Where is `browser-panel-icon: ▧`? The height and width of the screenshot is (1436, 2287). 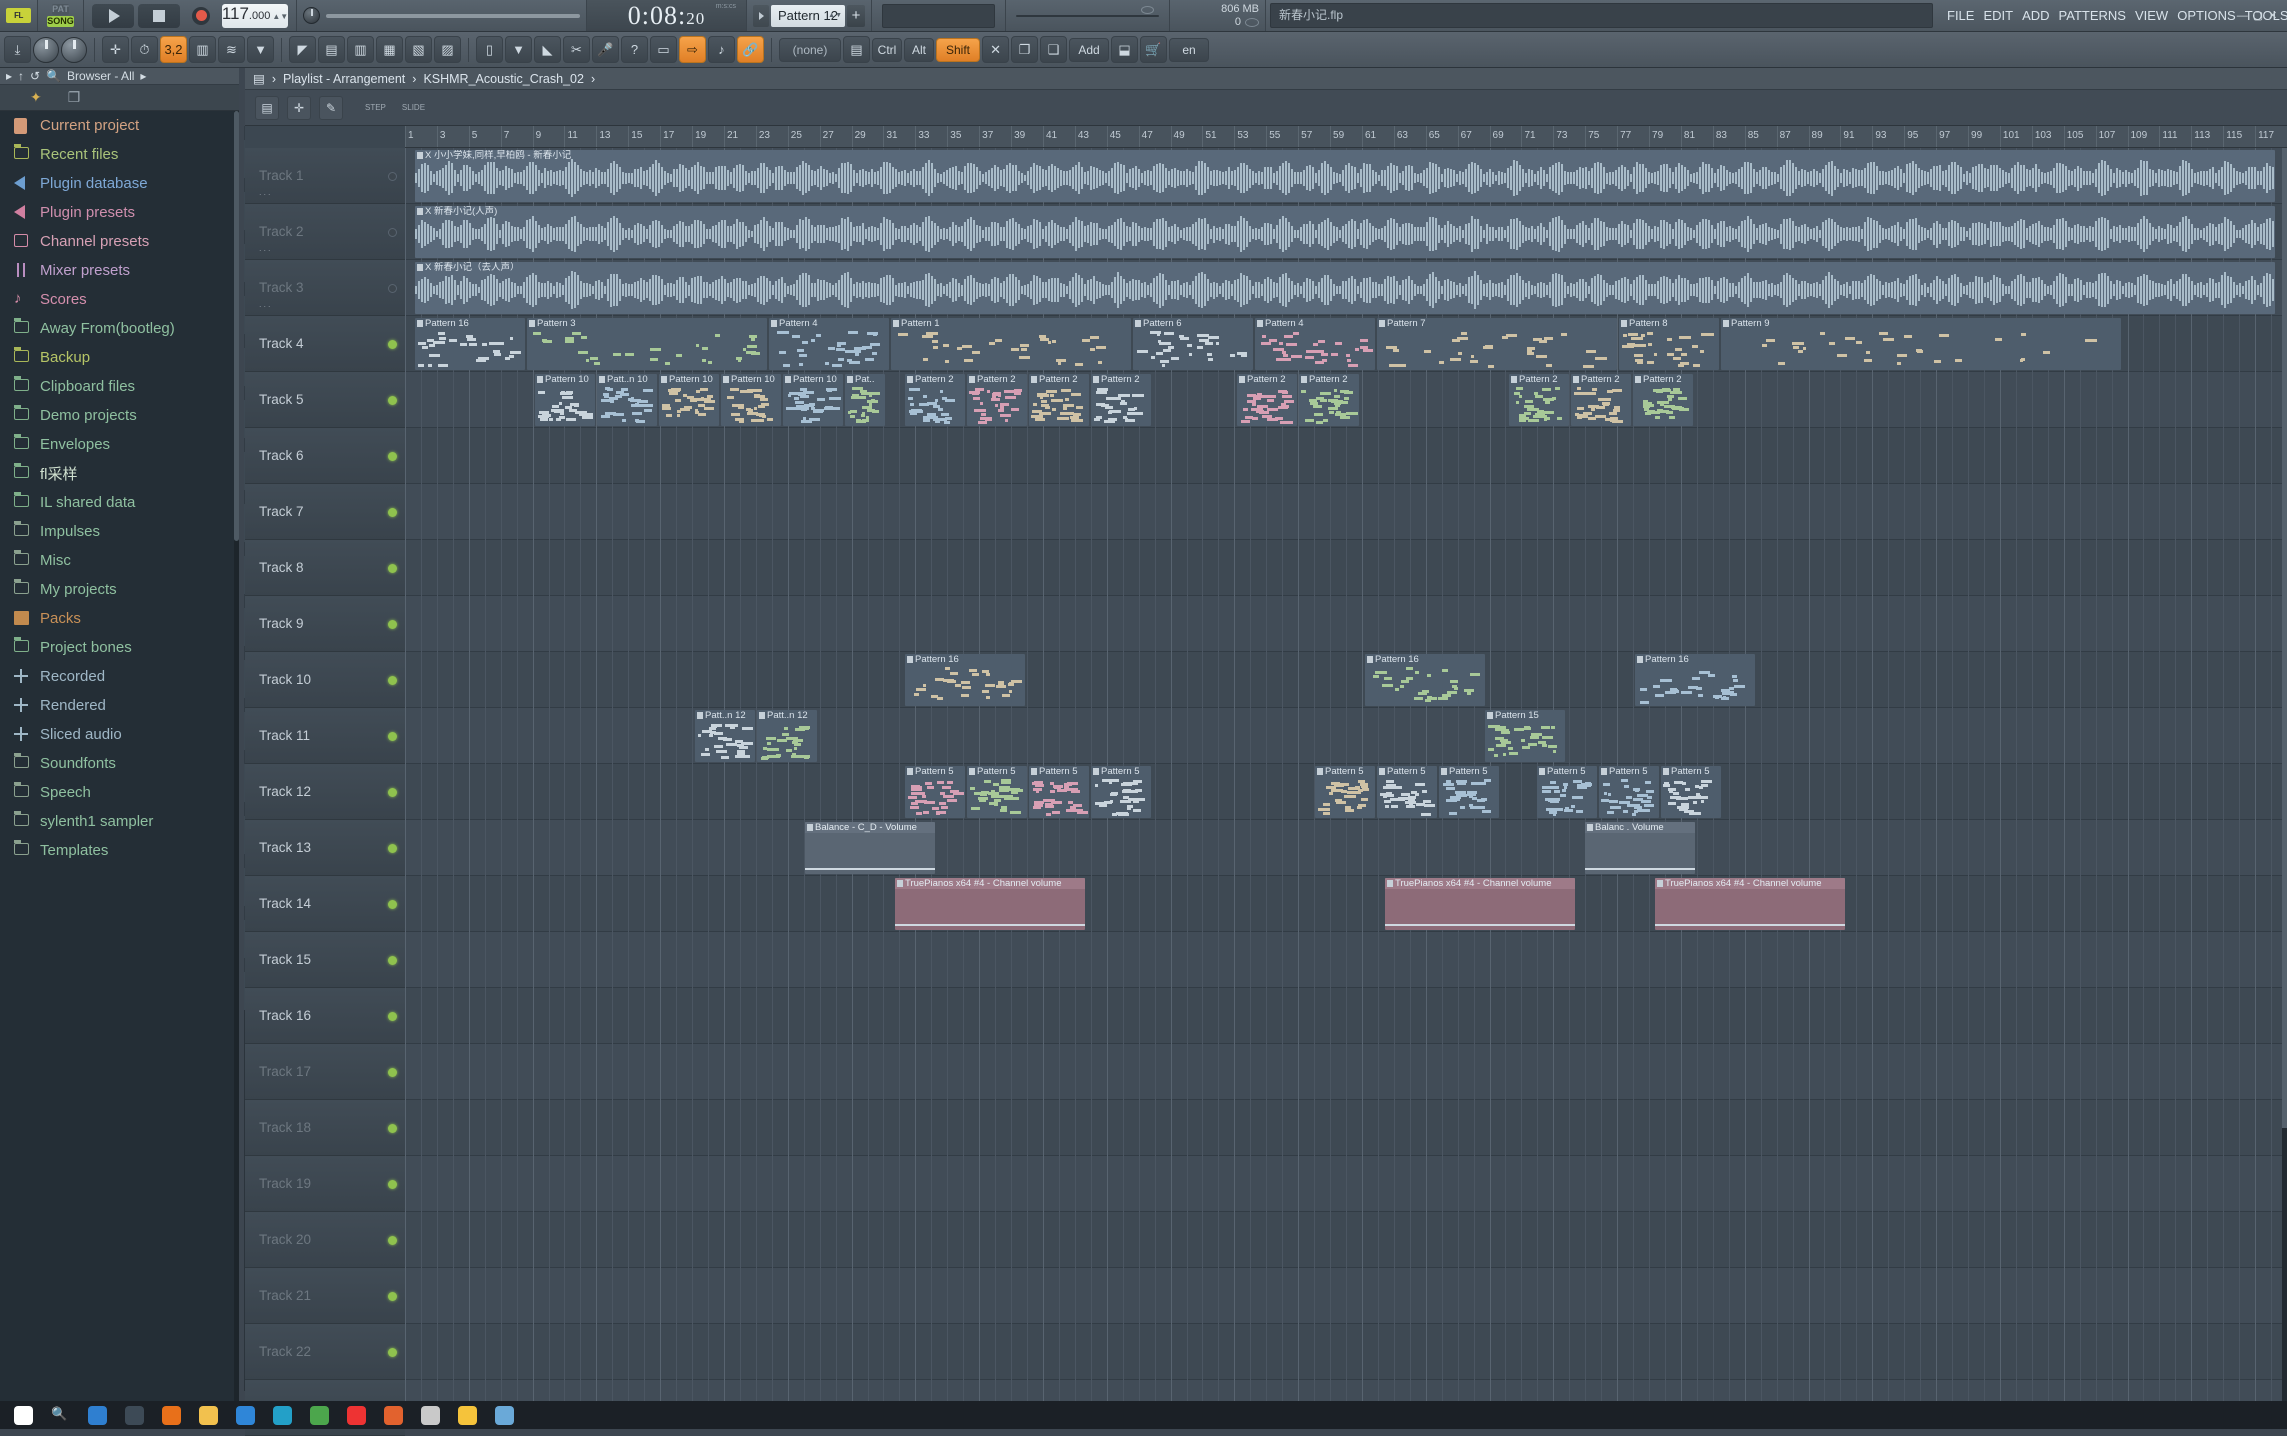
browser-panel-icon: ▧ is located at coordinates (418, 49).